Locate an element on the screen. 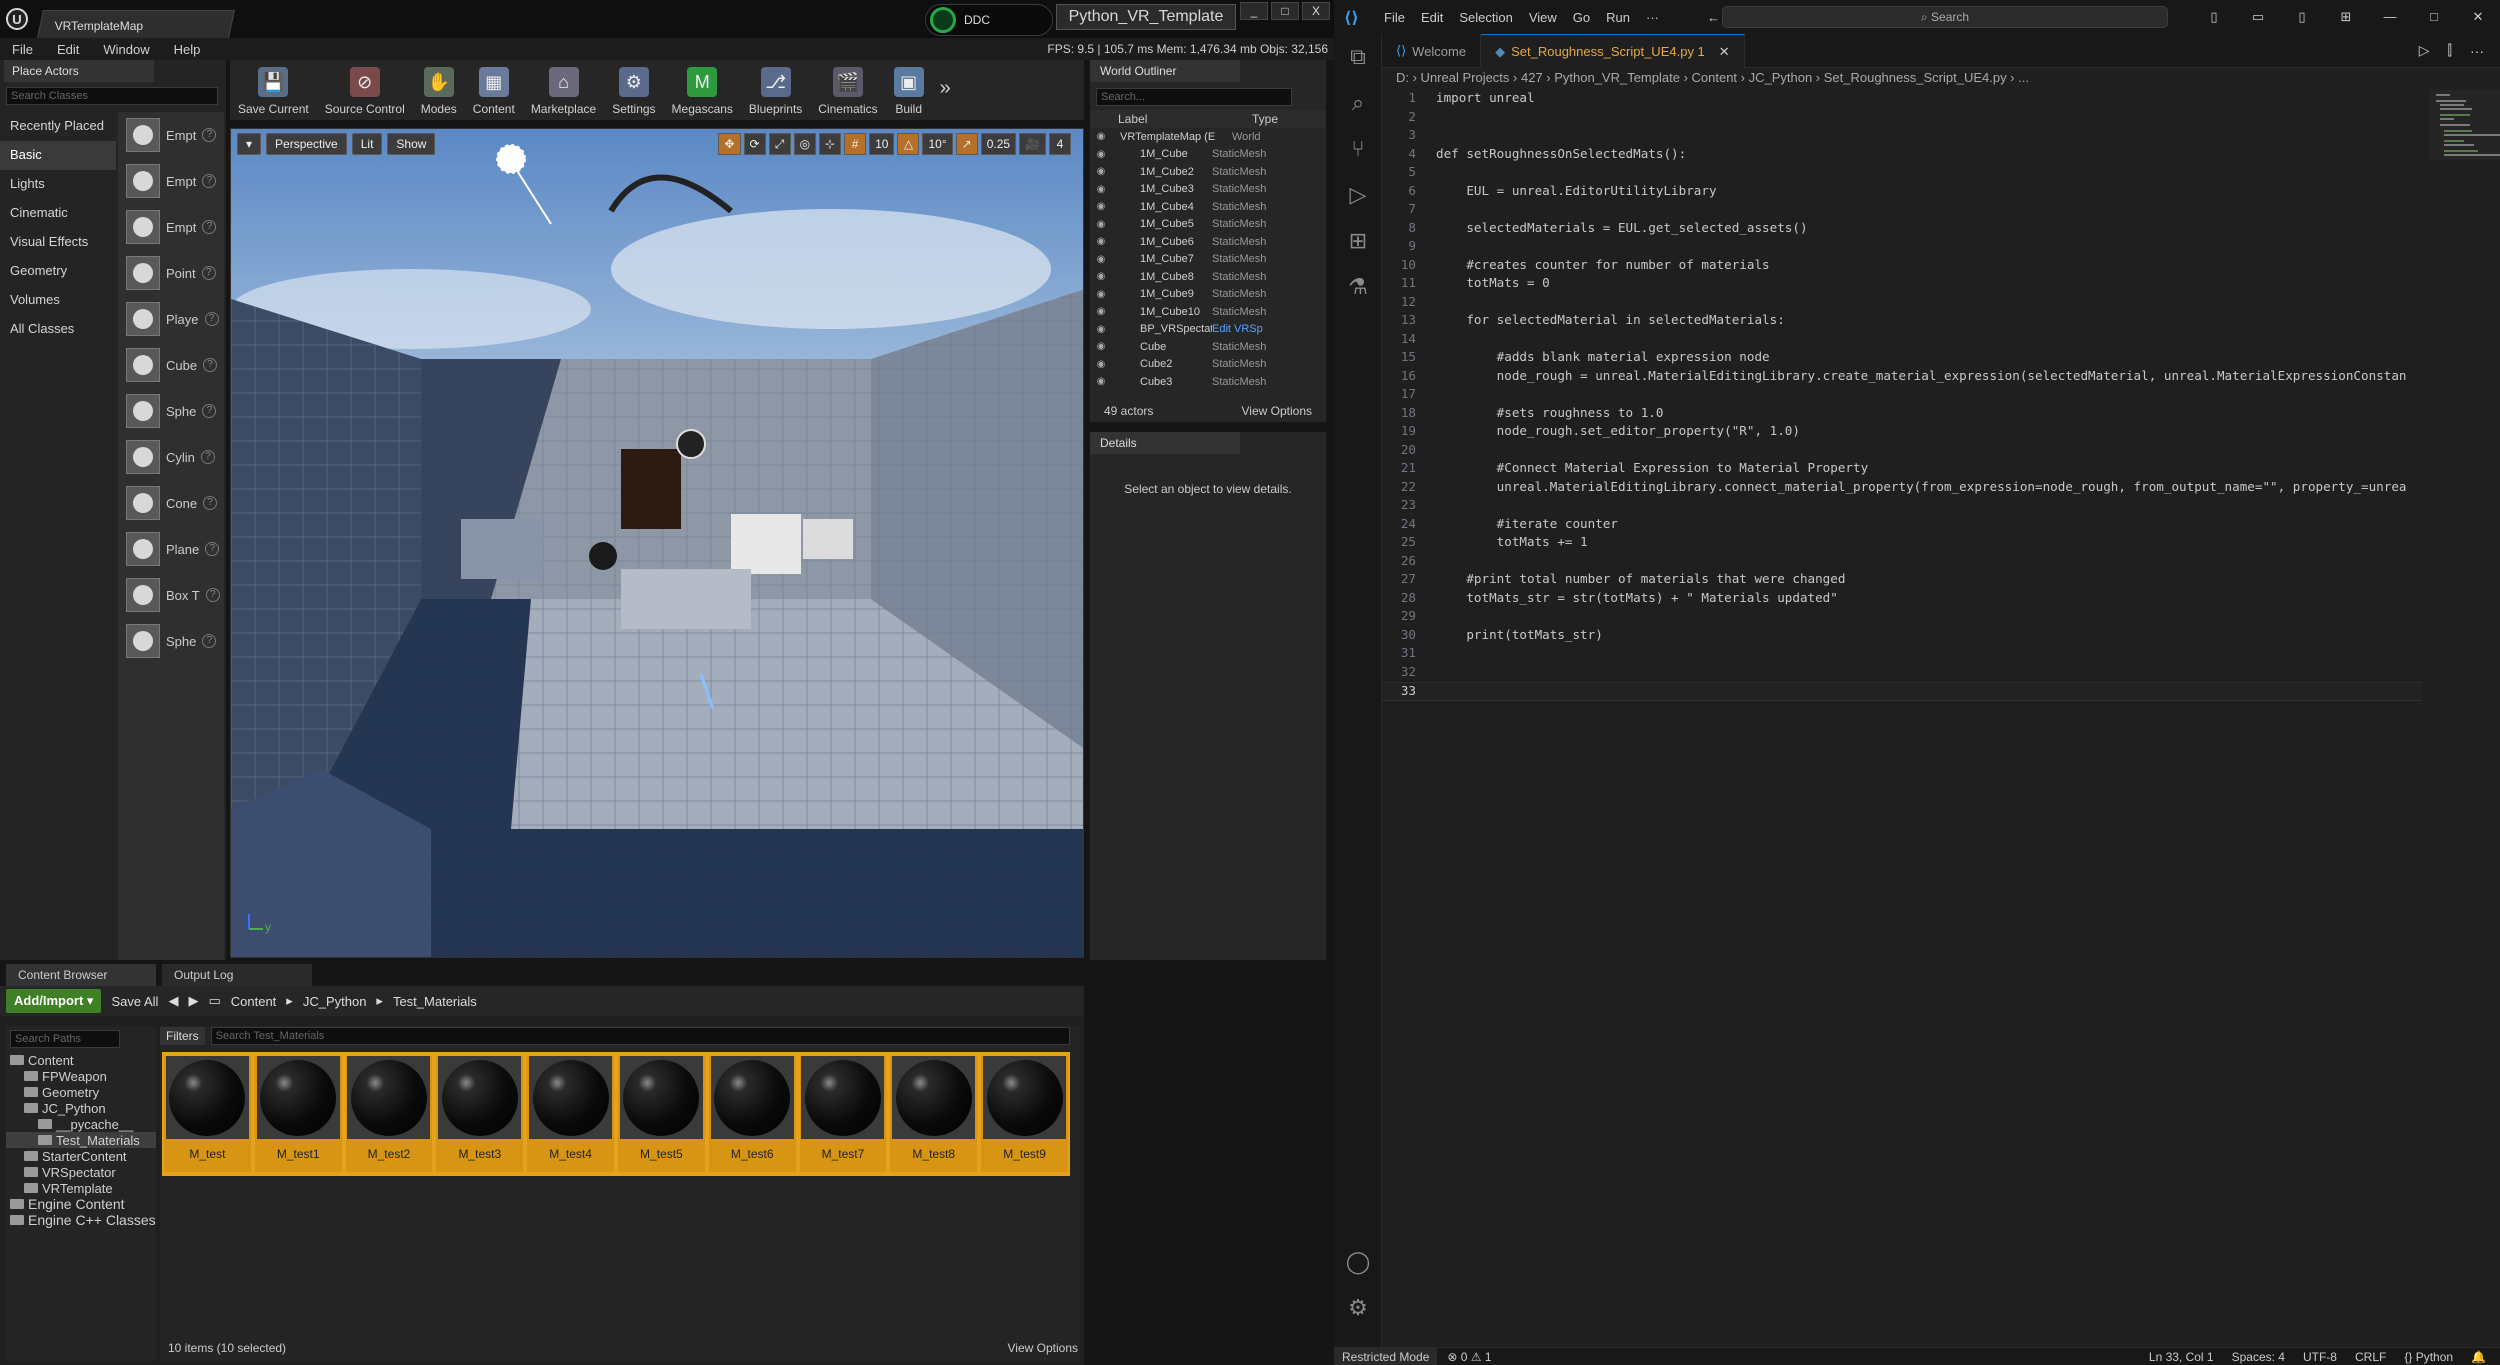 This screenshot has height=1365, width=2500. outliner-row: ◉ Cube StaticMesh is located at coordinates (1208, 347).